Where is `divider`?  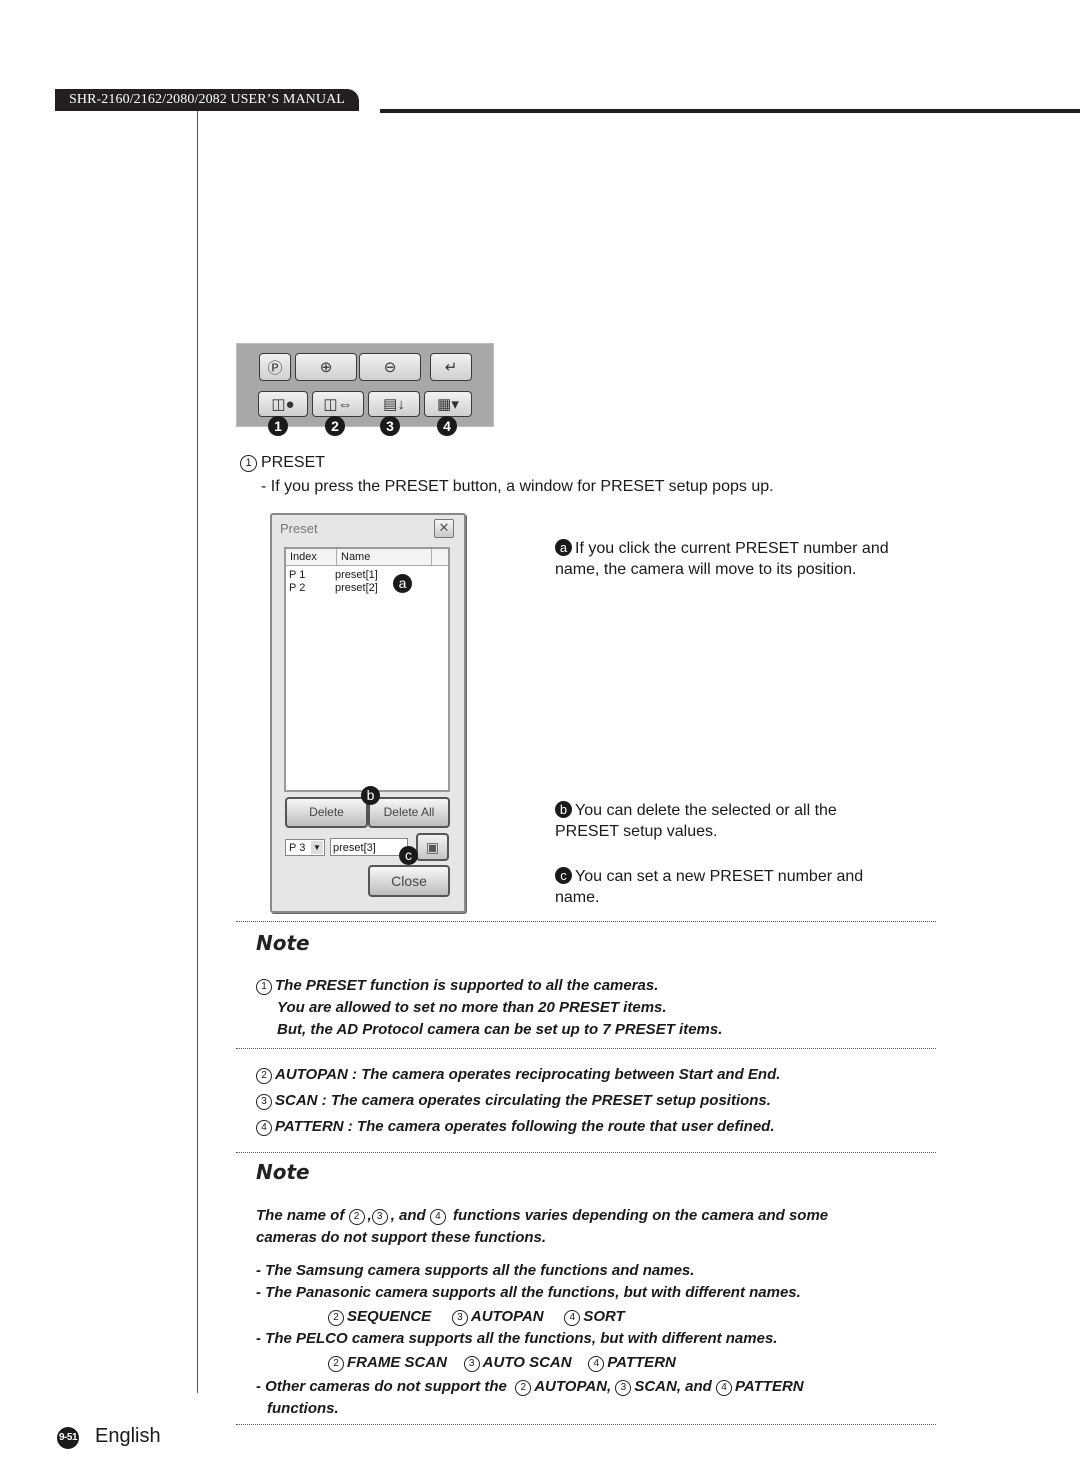
divider is located at coordinates (586, 1152).